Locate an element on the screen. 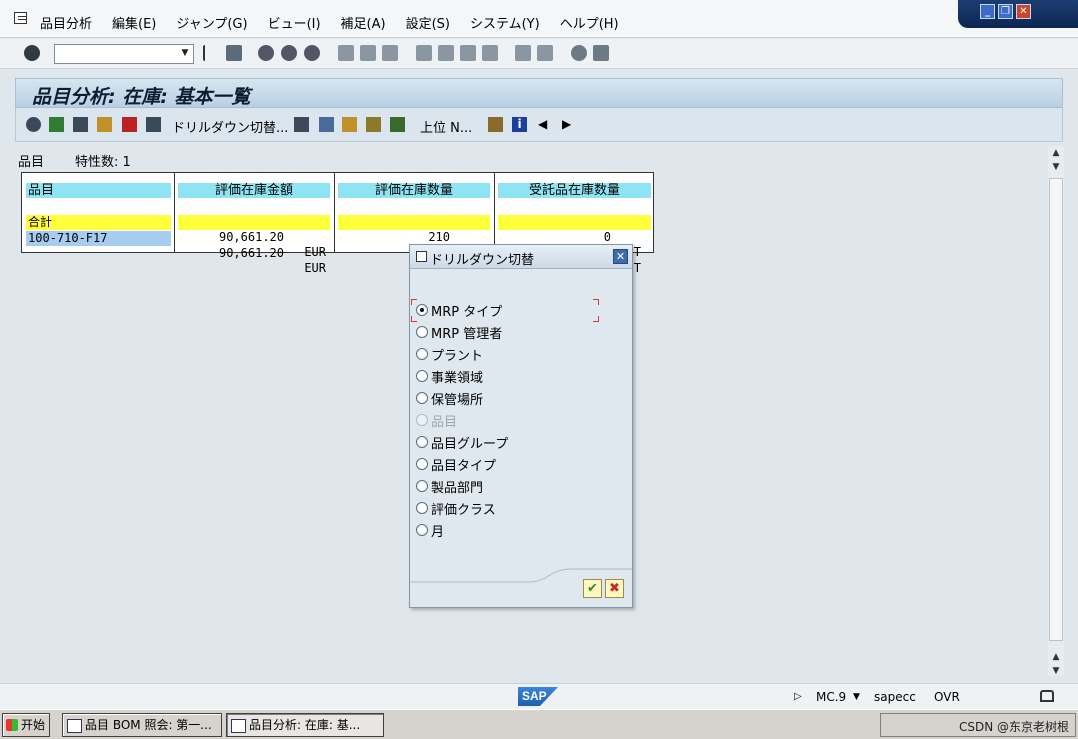 The height and width of the screenshot is (739, 1078). detail-icon is located at coordinates (33, 124).